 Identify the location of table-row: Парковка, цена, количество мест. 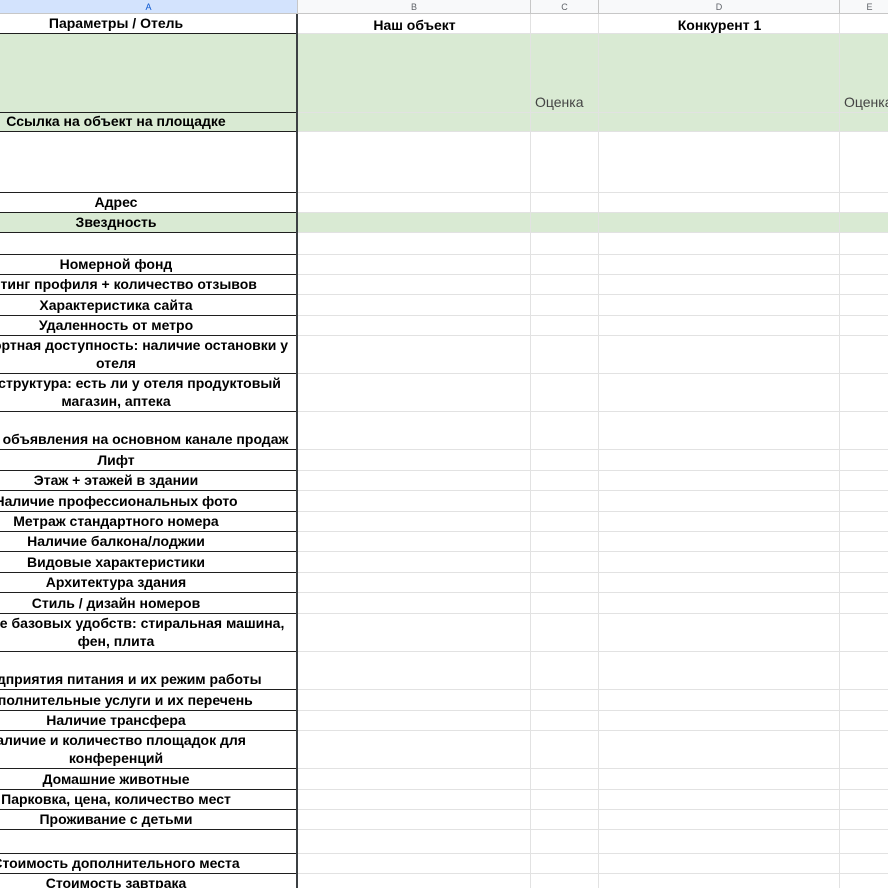
(444, 800).